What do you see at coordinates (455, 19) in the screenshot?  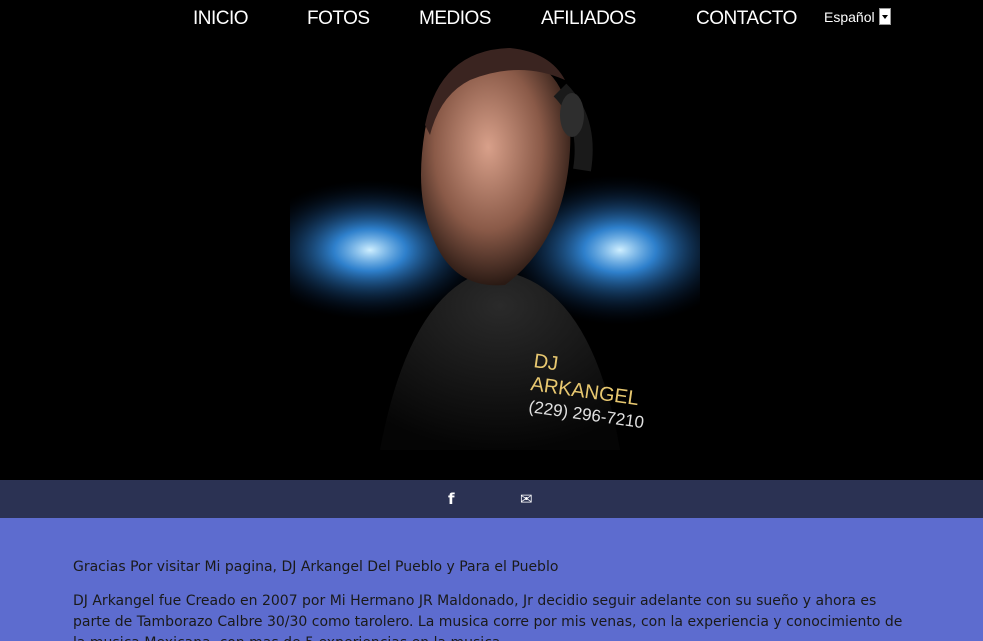 I see `nav-medios: MEDIOS` at bounding box center [455, 19].